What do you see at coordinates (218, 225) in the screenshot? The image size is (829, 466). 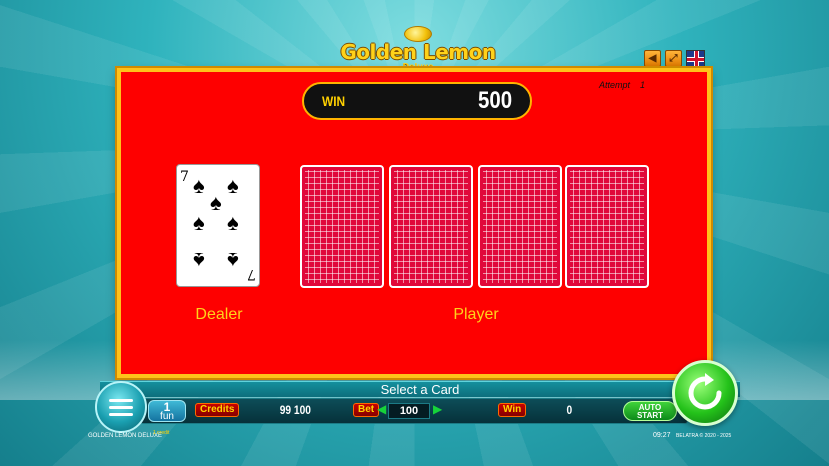 I see `dealer-card: 7 7 ♠ ♠ ♠ ♠ ♠ ♠ ♠` at bounding box center [218, 225].